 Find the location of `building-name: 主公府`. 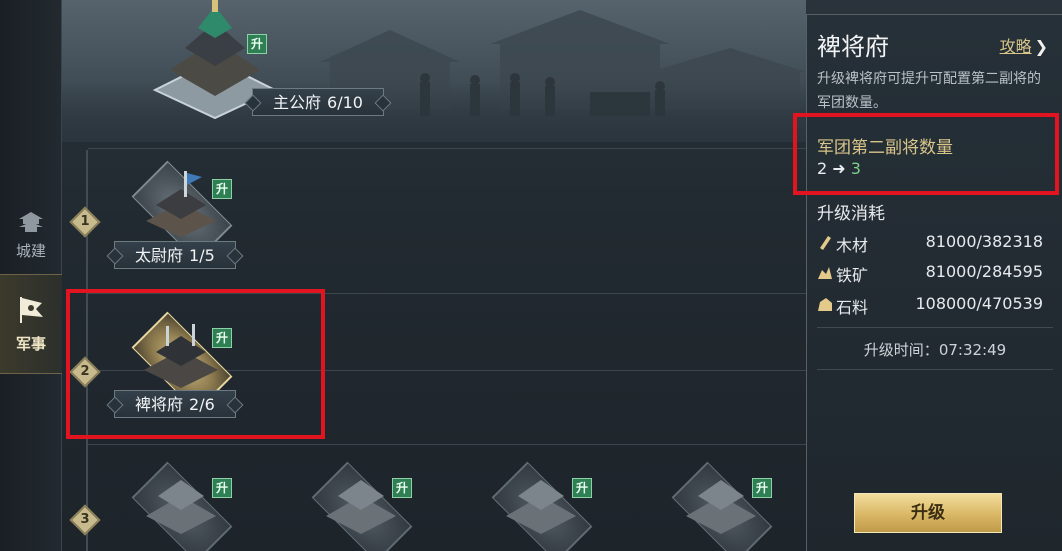

building-name: 主公府 is located at coordinates (297, 102).